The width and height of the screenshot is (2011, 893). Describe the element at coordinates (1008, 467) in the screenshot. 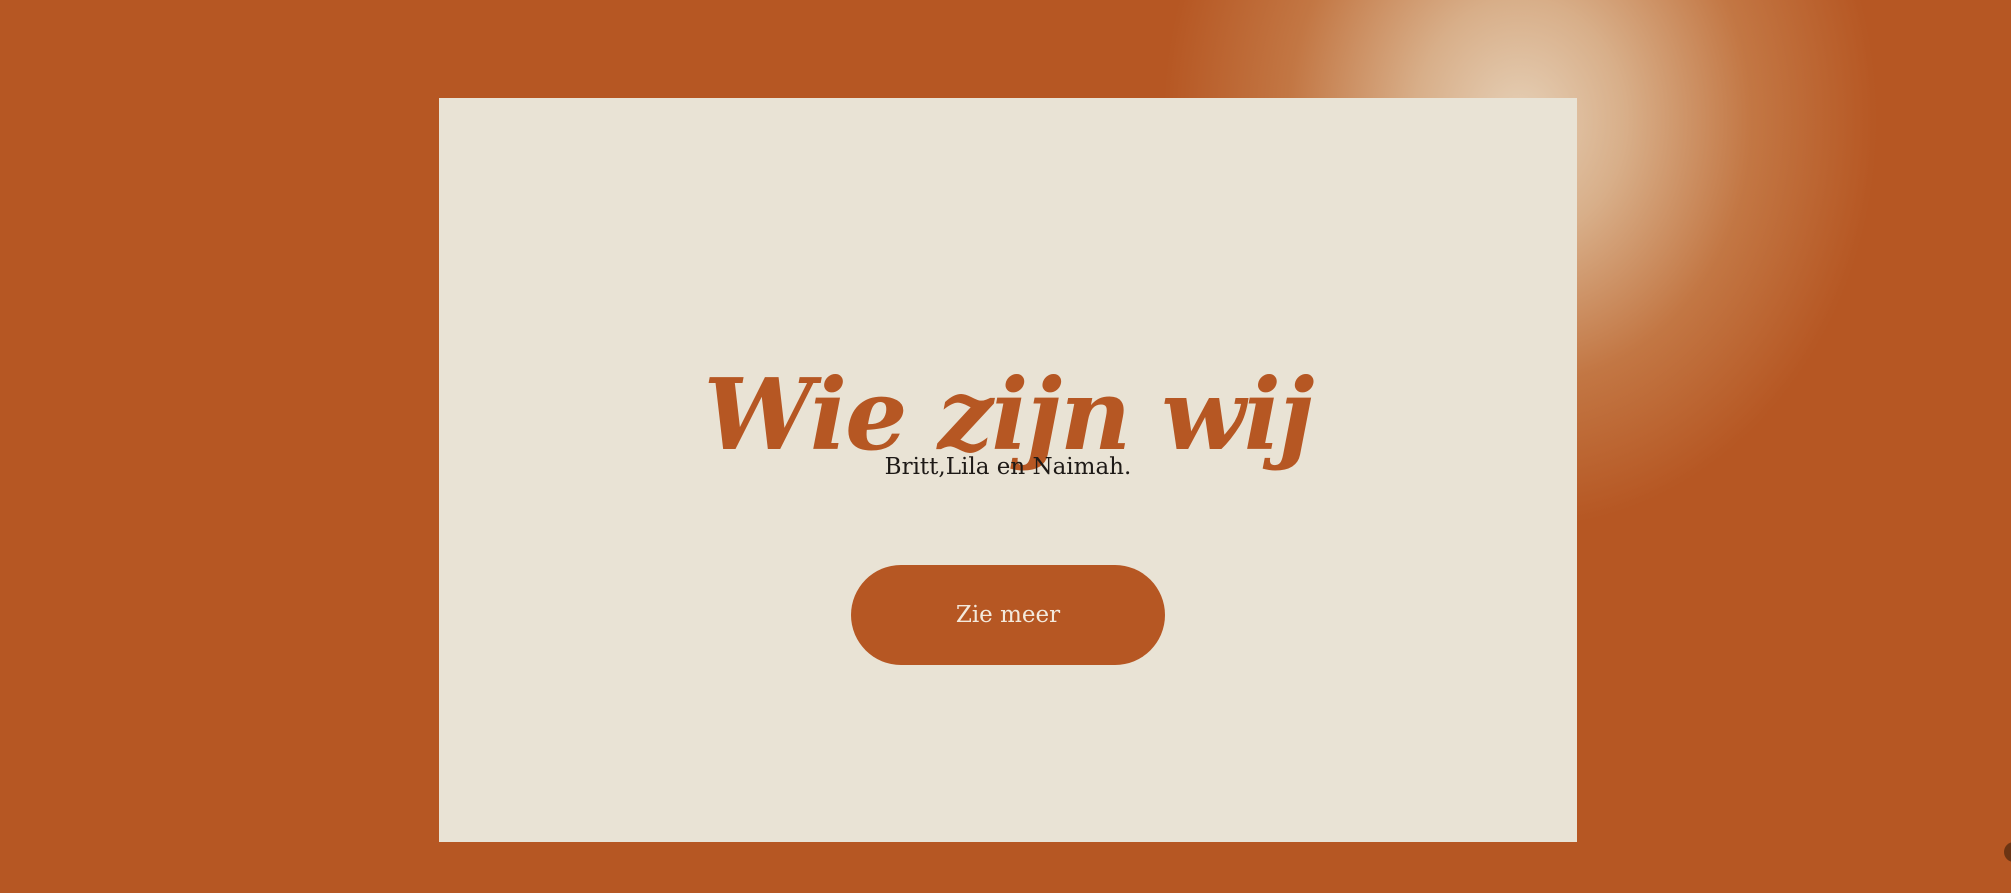

I see `team-names: Britt,Lila en Naimah.` at that location.